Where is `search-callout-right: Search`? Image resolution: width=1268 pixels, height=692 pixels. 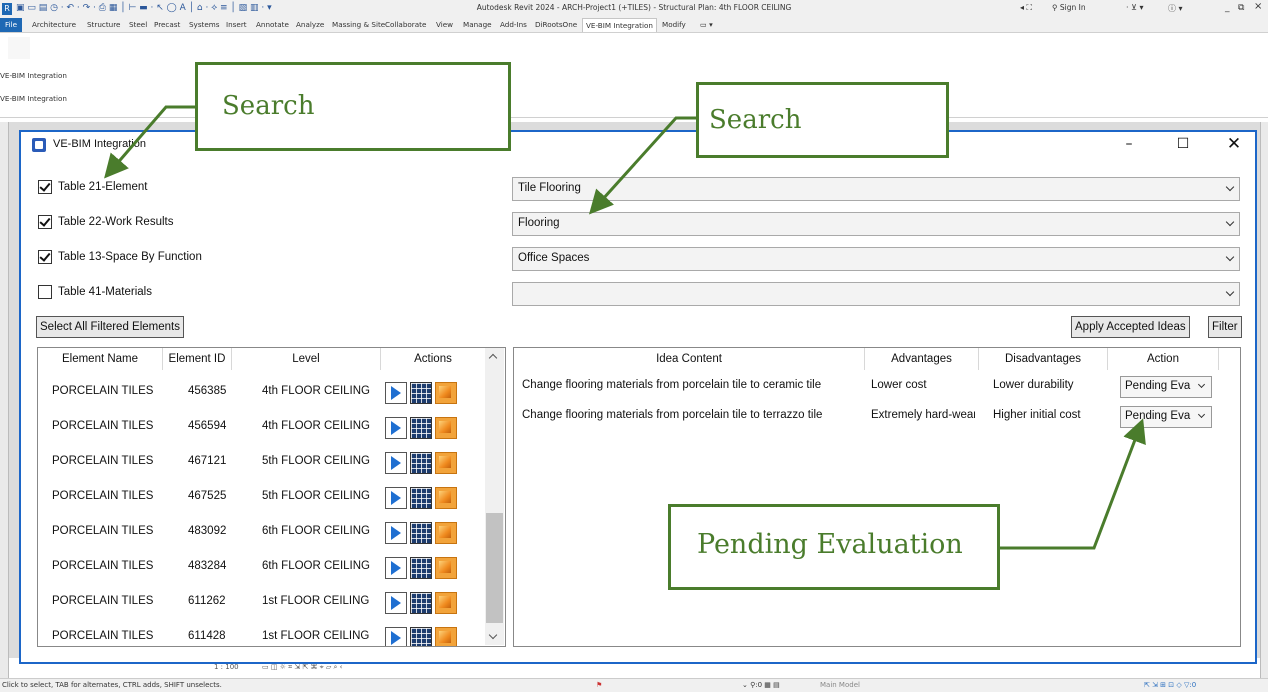
search-callout-right: Search is located at coordinates (822, 120).